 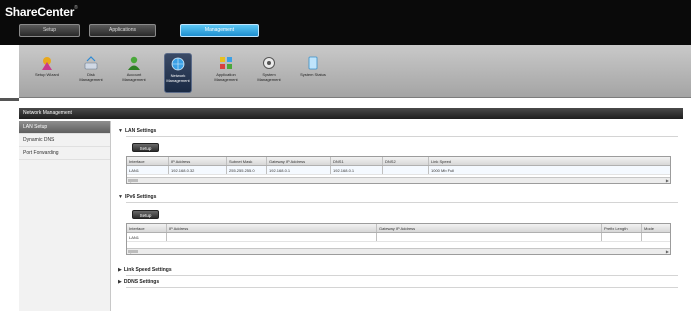 I want to click on table-cell: 192.168.0.32, so click(x=198, y=170).